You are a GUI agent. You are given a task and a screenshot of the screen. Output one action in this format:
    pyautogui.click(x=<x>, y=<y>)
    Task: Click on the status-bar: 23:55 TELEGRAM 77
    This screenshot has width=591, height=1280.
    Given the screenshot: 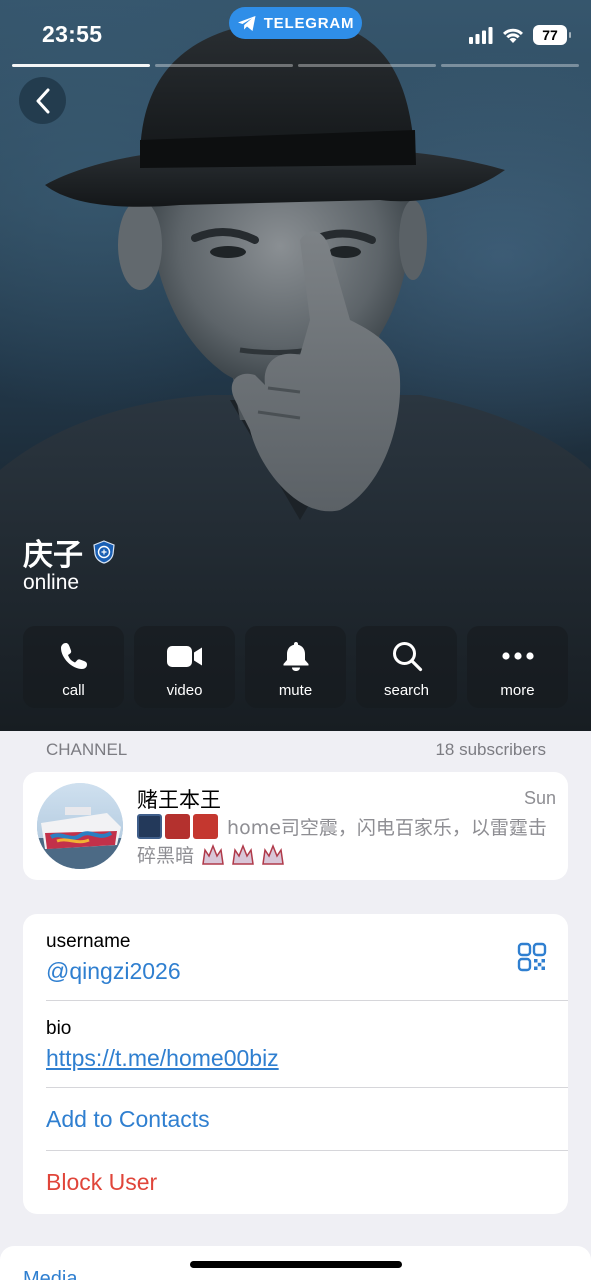 What is the action you would take?
    pyautogui.click(x=295, y=31)
    